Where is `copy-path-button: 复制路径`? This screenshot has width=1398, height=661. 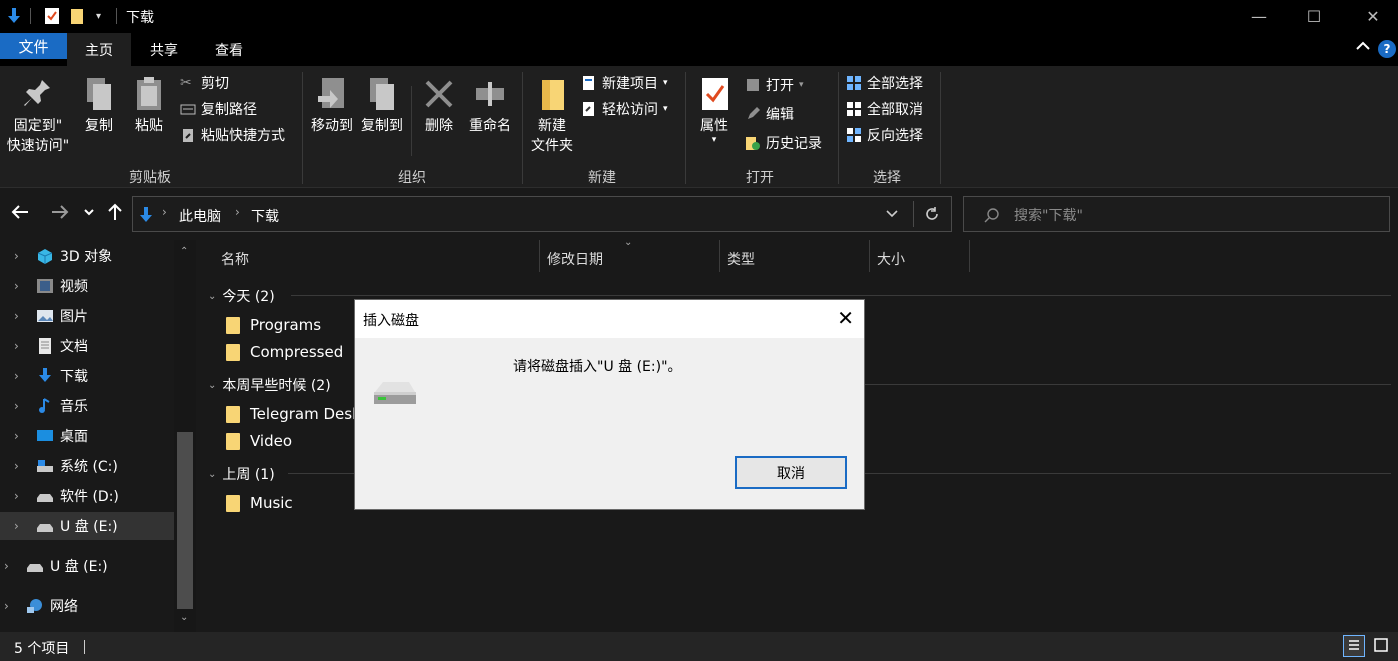
copy-path-button: 复制路径 is located at coordinates (218, 109).